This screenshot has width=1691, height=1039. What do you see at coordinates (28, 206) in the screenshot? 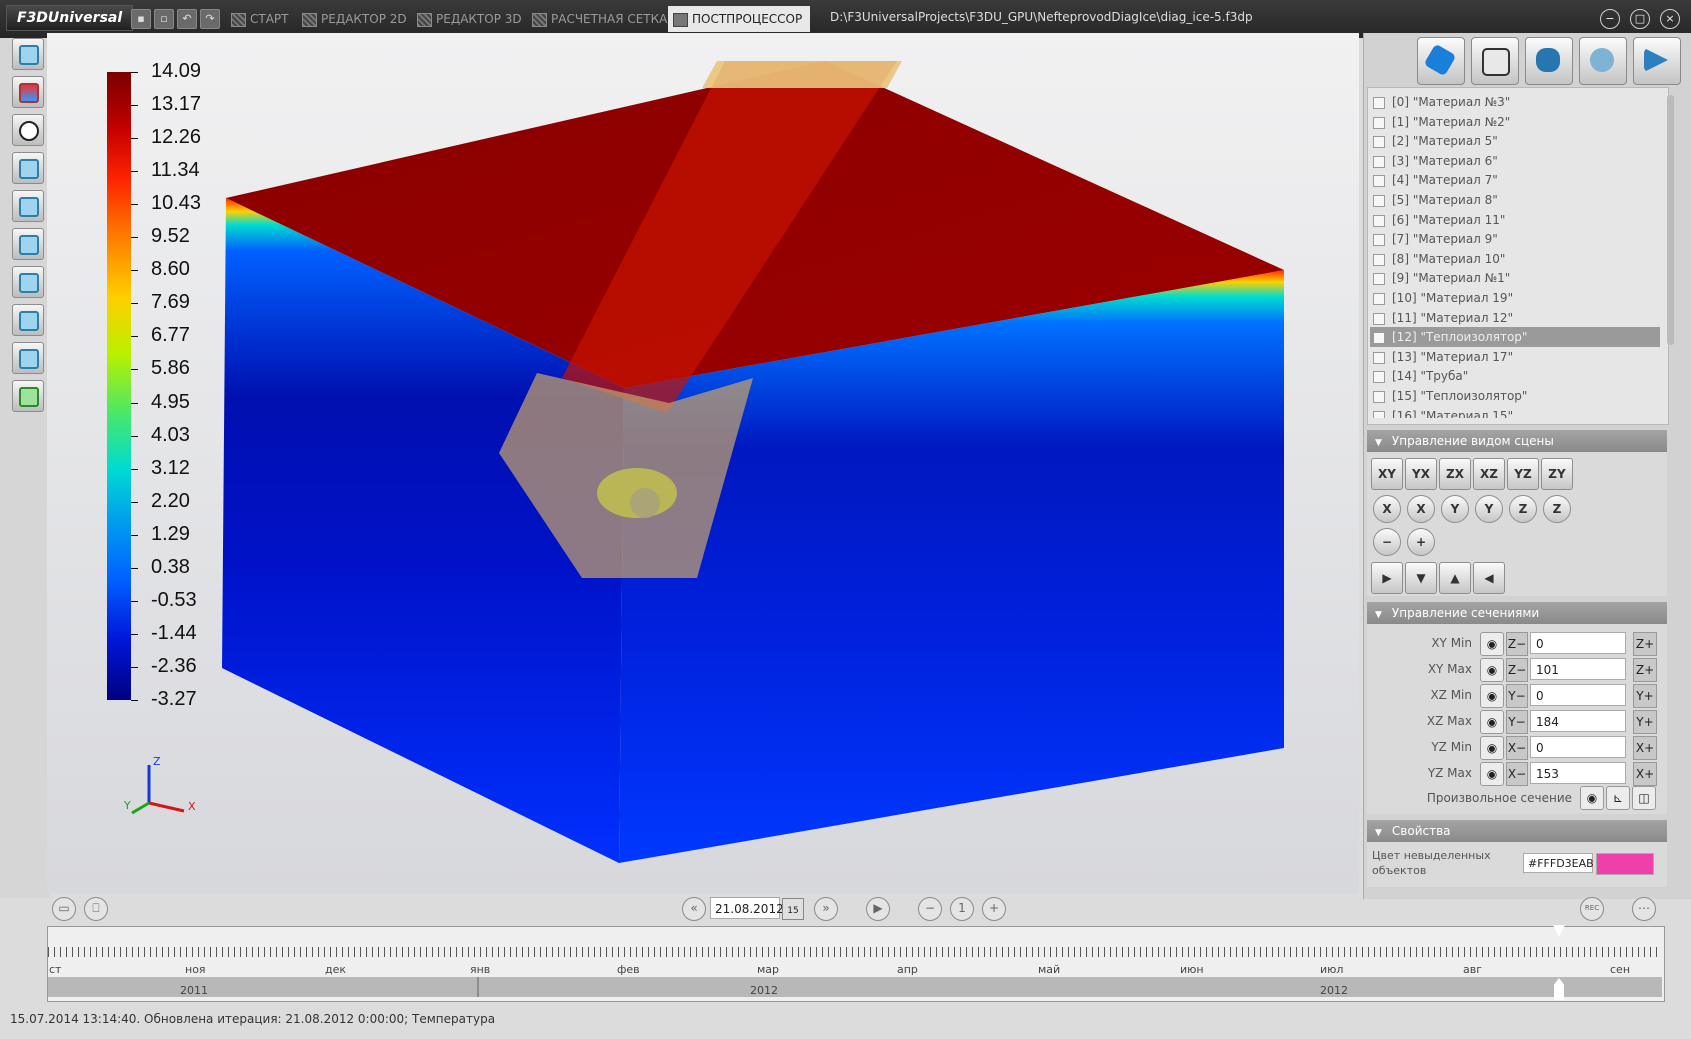
I see `mesh-edges-button` at bounding box center [28, 206].